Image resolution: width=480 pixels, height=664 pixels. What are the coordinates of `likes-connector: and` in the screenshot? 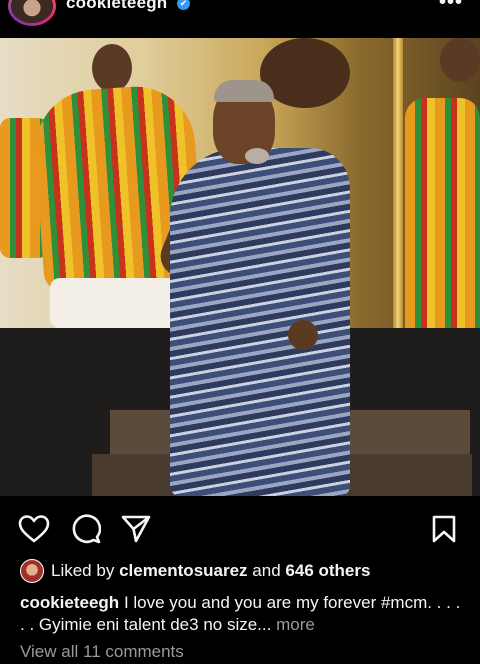 It's located at (266, 570).